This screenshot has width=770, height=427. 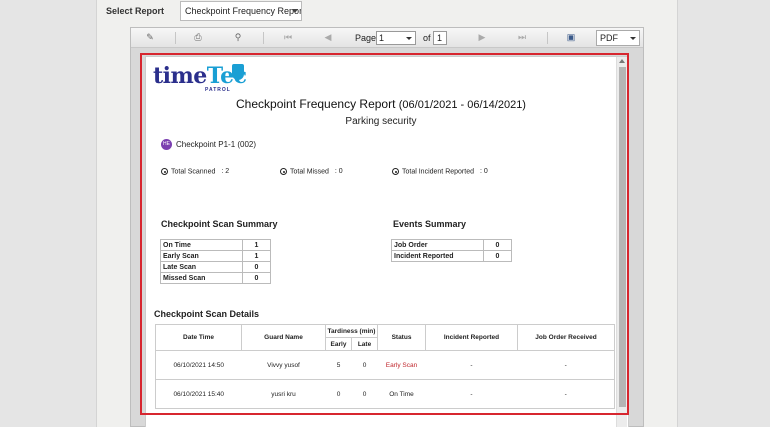 What do you see at coordinates (396, 38) in the screenshot?
I see `page-select: 1` at bounding box center [396, 38].